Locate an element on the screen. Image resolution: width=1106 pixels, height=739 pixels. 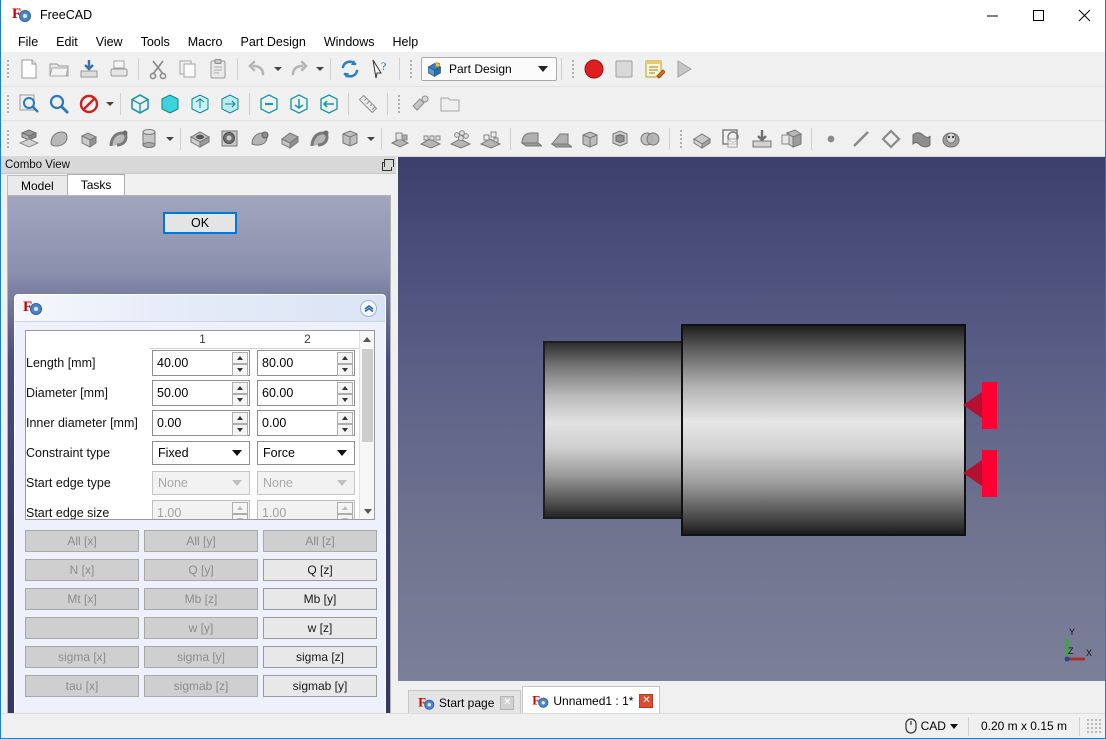
pocket-icon is located at coordinates (200, 139).